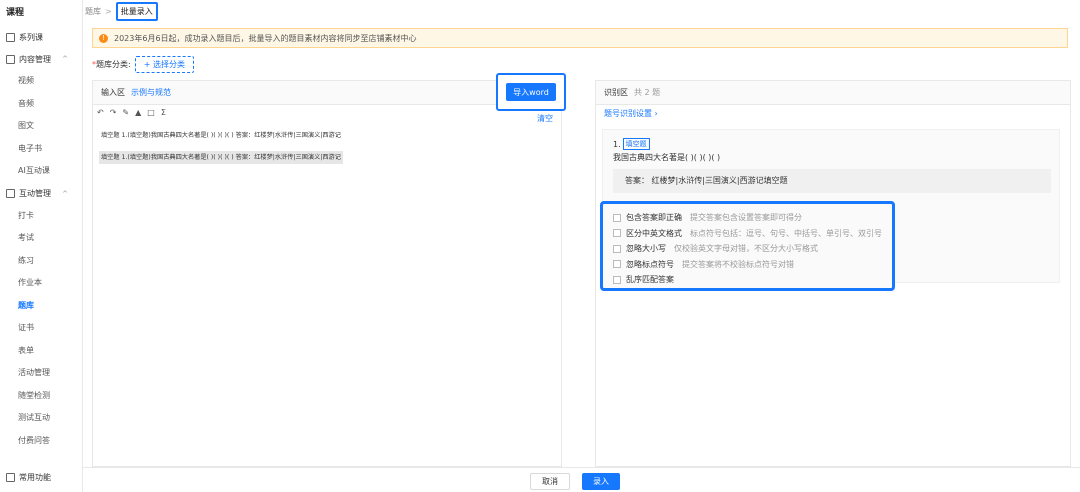  I want to click on series-icon, so click(10, 37).